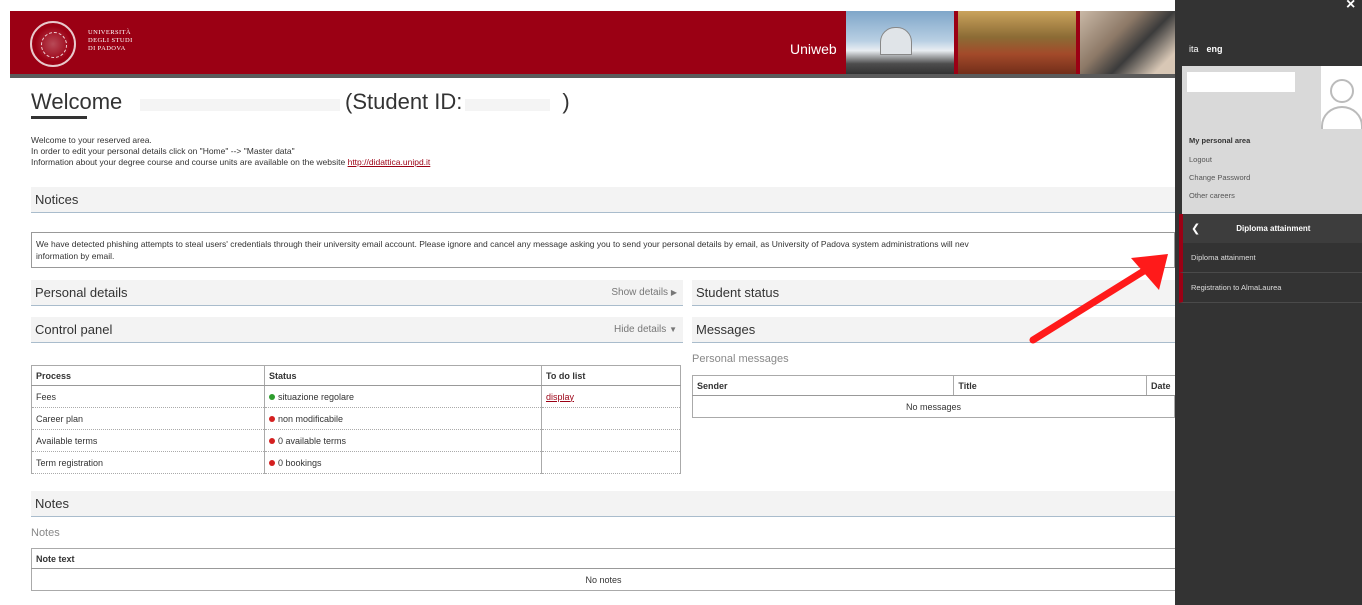  Describe the element at coordinates (403, 396) in the screenshot. I see `status-cell: situazione regolare` at that location.